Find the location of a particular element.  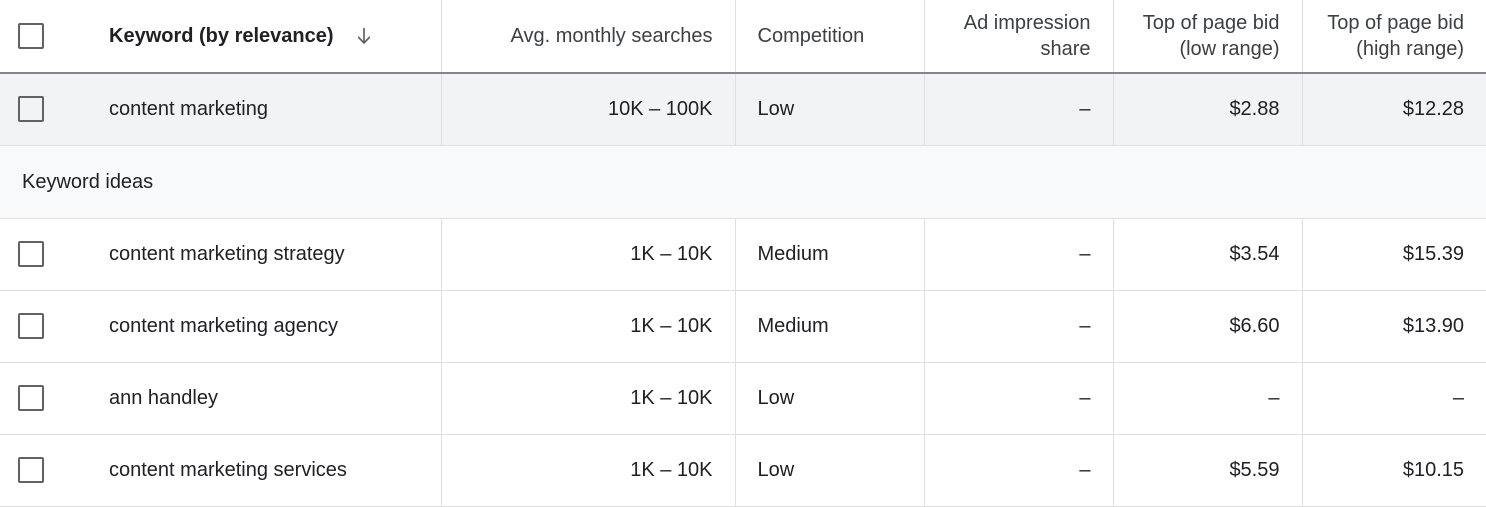

cell-top-of-page-bid-high: $10.15 is located at coordinates (1394, 470).